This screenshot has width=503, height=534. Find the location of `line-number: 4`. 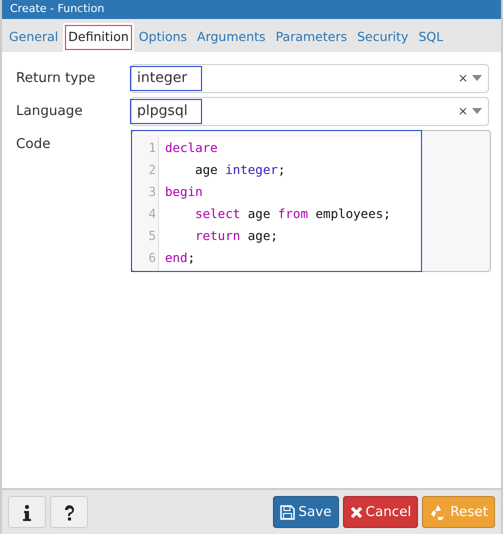

line-number: 4 is located at coordinates (151, 213).